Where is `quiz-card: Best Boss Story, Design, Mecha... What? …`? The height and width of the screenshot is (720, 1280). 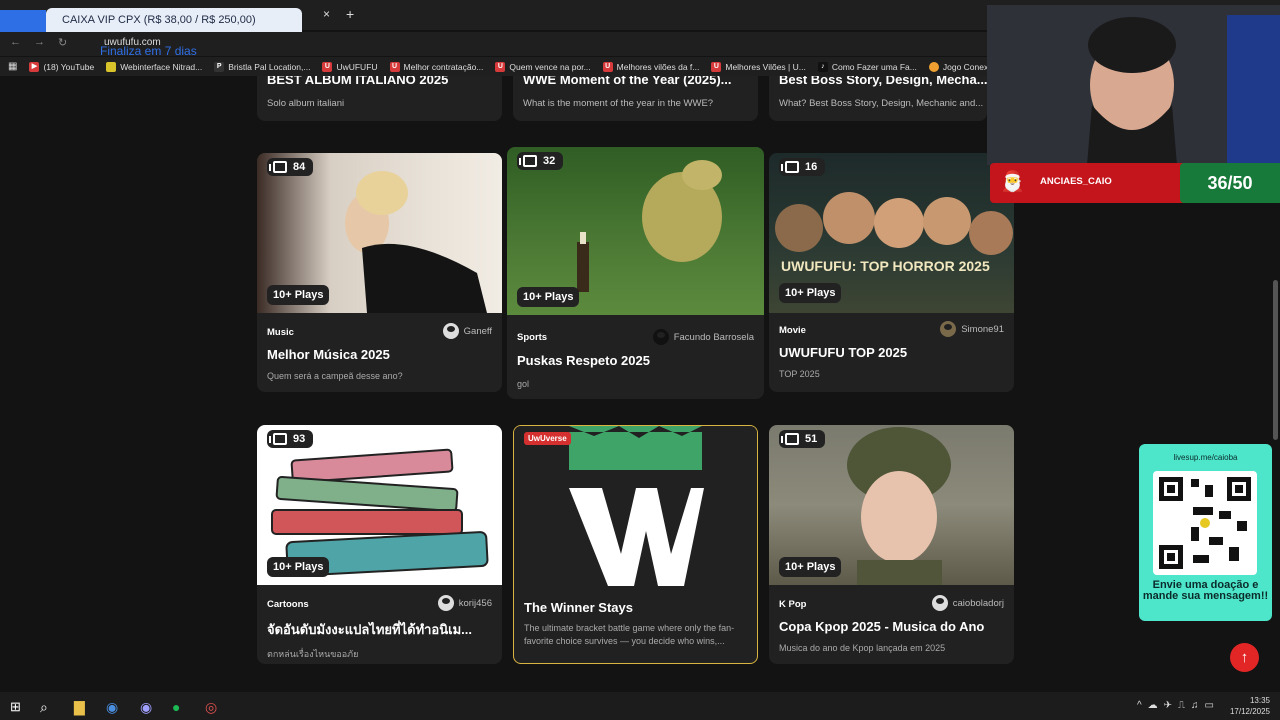
quiz-card: Best Boss Story, Design, Mecha... What? … is located at coordinates (878, 98).